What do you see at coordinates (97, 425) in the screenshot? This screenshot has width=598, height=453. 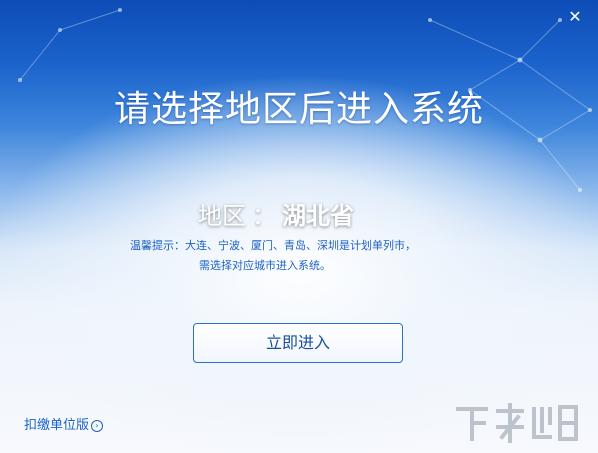 I see `chevron-right-circle-icon: ›` at bounding box center [97, 425].